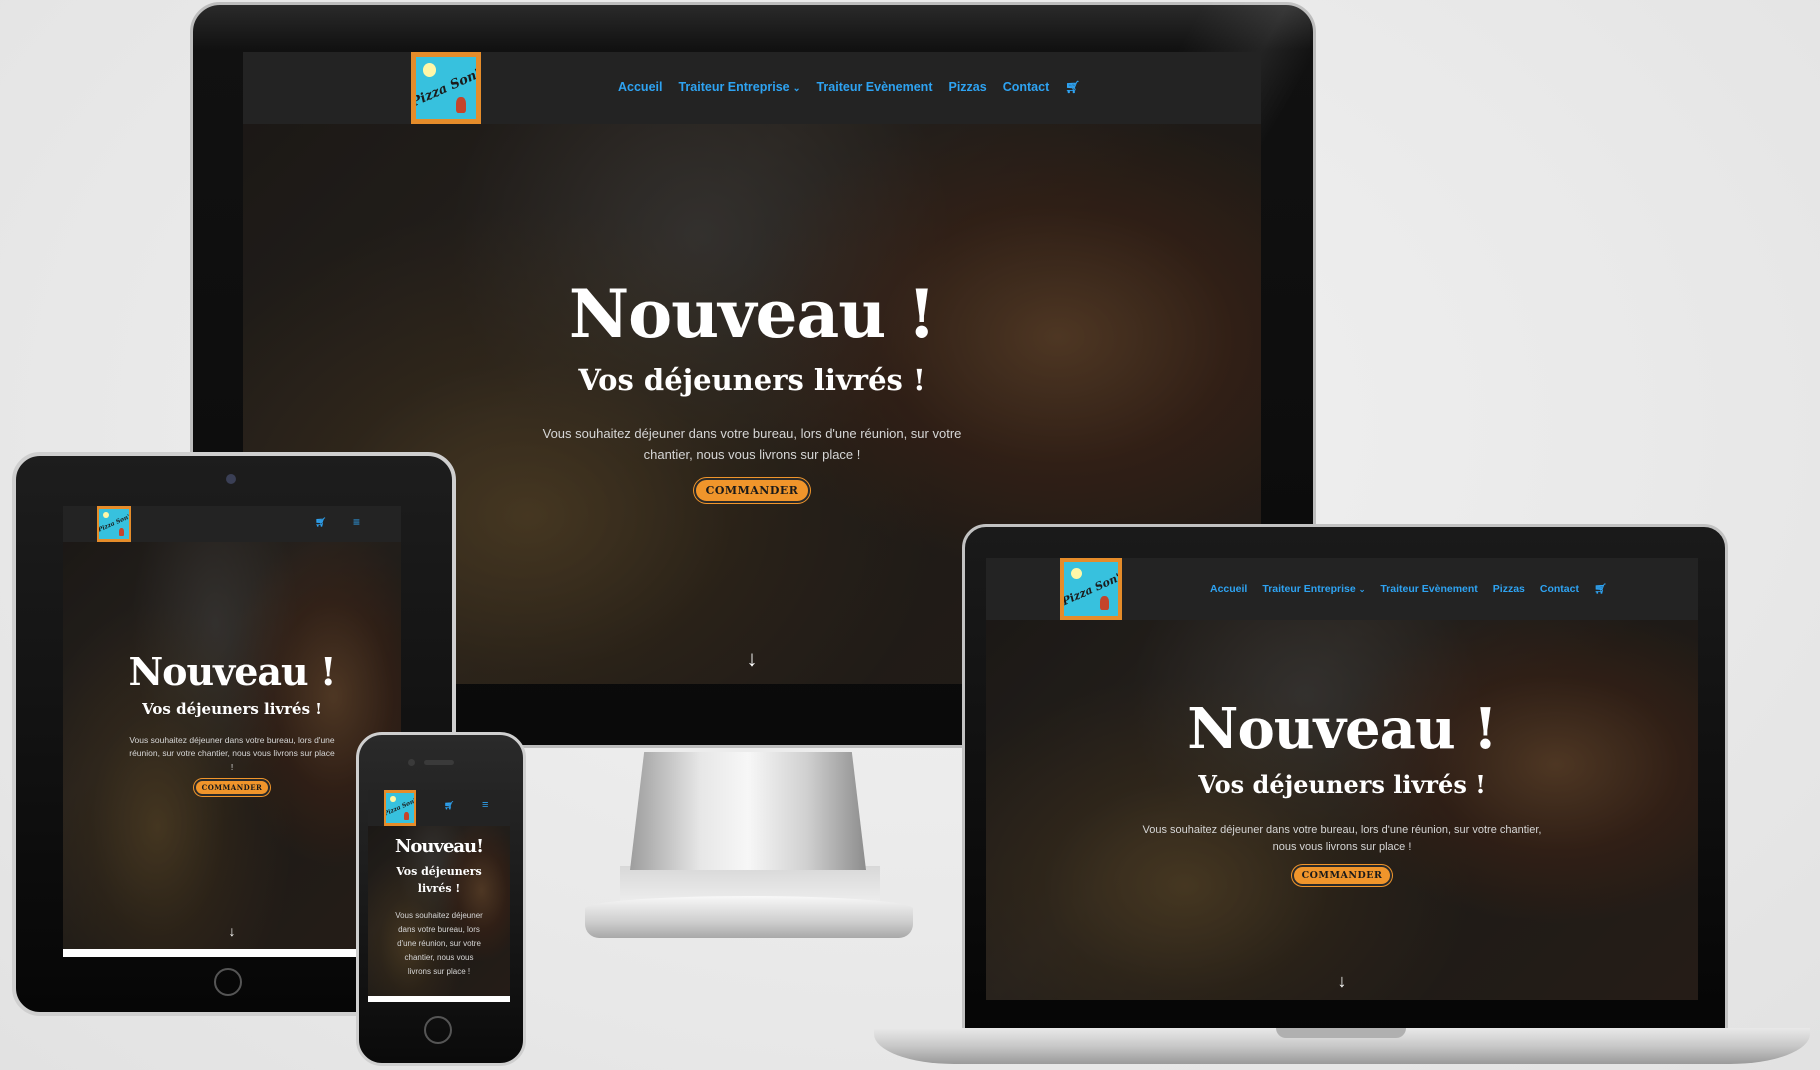 Image resolution: width=1820 pixels, height=1070 pixels. I want to click on laptop-logo: Pizza Son', so click(1091, 589).